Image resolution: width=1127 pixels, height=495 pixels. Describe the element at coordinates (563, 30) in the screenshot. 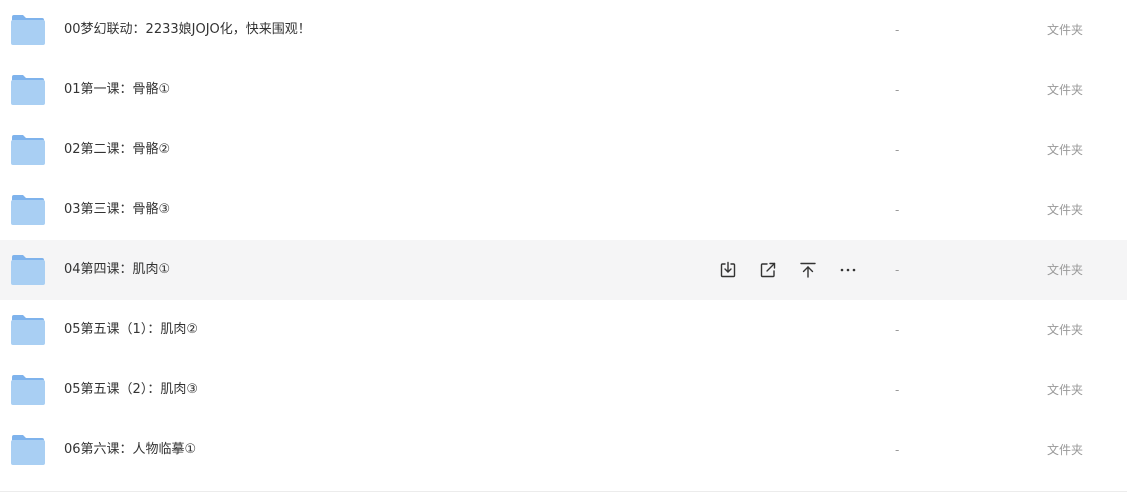

I see `file-row: 00梦幻联动：2233娘JOJO化，快来围观！ - 文件夹` at that location.